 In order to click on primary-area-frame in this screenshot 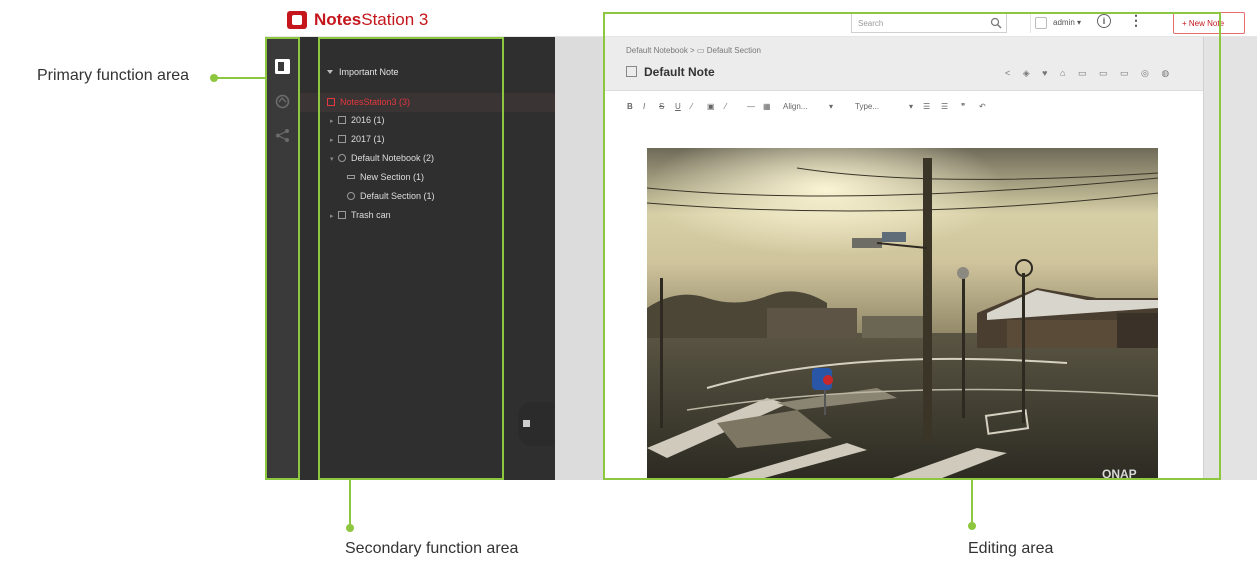, I will do `click(282, 258)`.